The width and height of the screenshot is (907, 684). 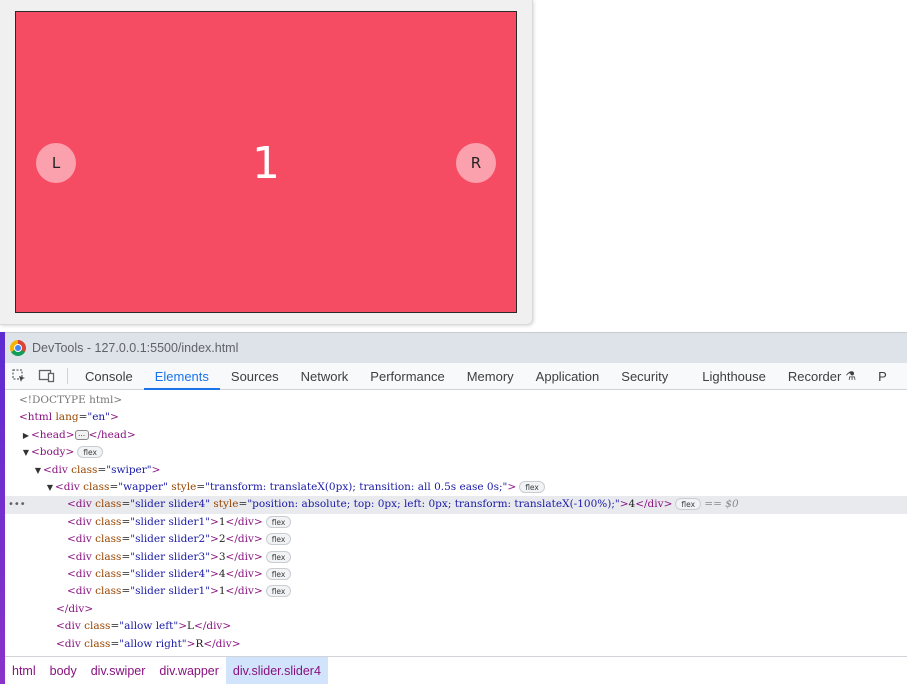 I want to click on tab-sources: Sources, so click(x=255, y=376).